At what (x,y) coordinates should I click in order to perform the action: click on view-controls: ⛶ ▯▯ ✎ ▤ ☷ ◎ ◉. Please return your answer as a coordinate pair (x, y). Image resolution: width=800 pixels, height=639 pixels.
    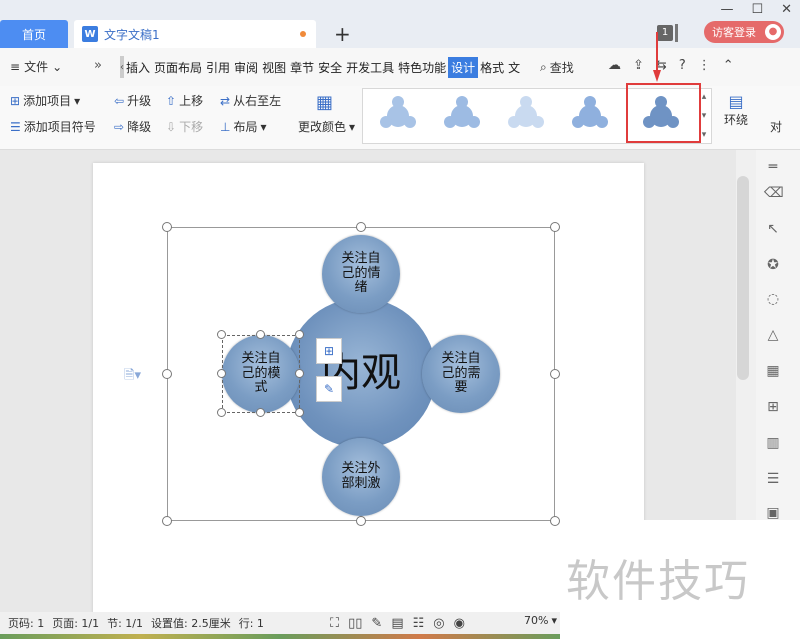
    Looking at the image, I should click on (397, 623).